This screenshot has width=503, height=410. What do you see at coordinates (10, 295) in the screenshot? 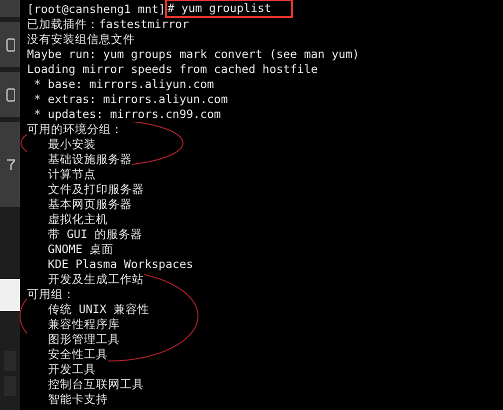
I see `dropdown-field` at bounding box center [10, 295].